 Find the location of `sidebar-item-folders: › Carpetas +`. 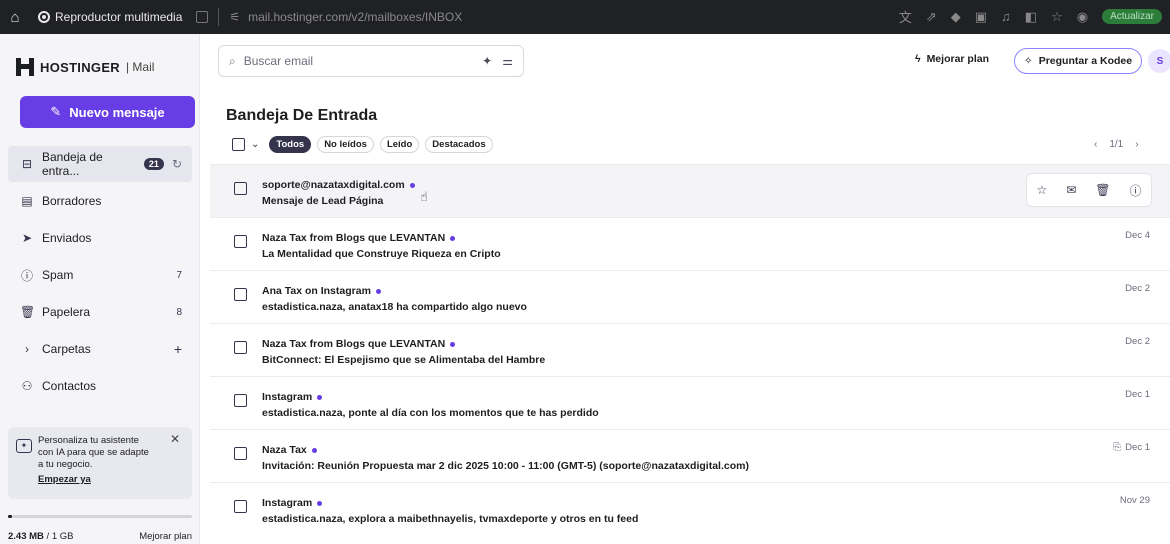

sidebar-item-folders: › Carpetas + is located at coordinates (100, 349).